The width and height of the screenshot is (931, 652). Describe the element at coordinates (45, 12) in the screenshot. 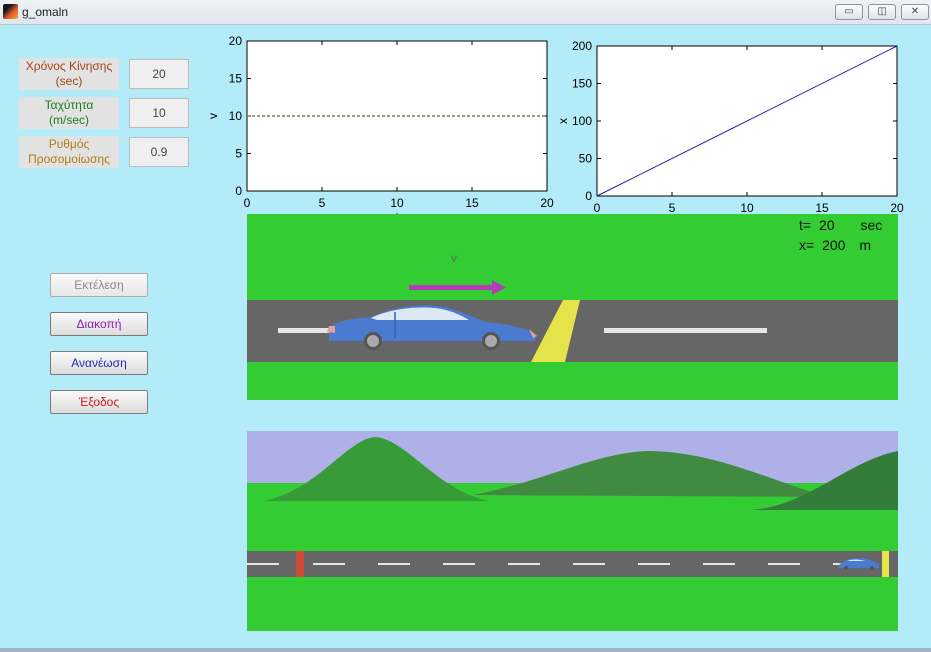

I see `window-title: g_omaln` at that location.